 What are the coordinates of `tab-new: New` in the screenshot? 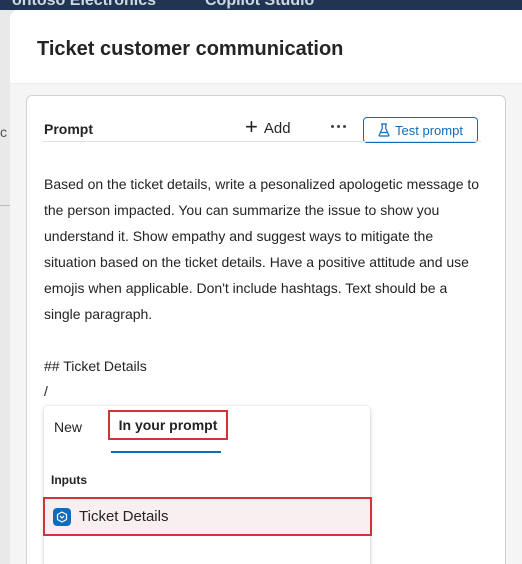 It's located at (68, 427).